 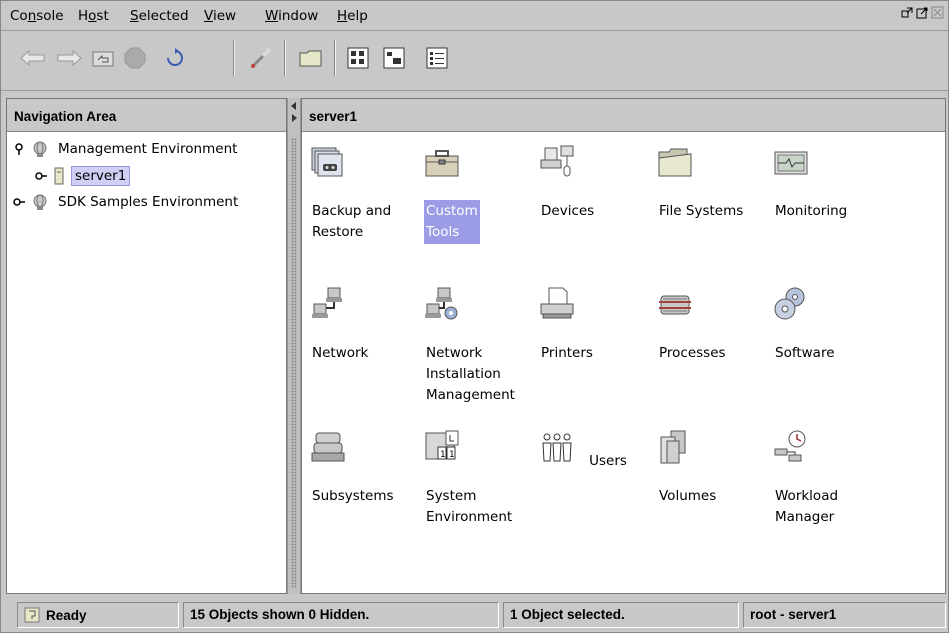 What do you see at coordinates (311, 58) in the screenshot?
I see `open-button` at bounding box center [311, 58].